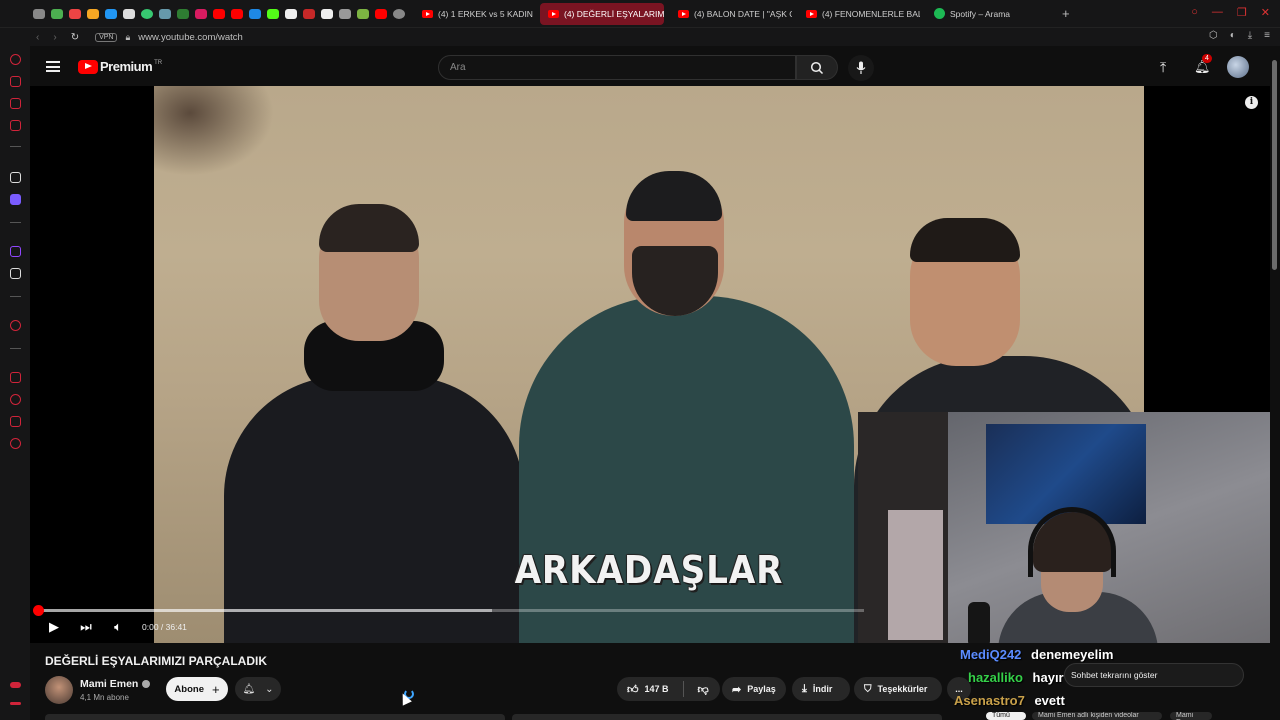  What do you see at coordinates (1213, 35) in the screenshot?
I see `extensions-icon: ⬡` at bounding box center [1213, 35].